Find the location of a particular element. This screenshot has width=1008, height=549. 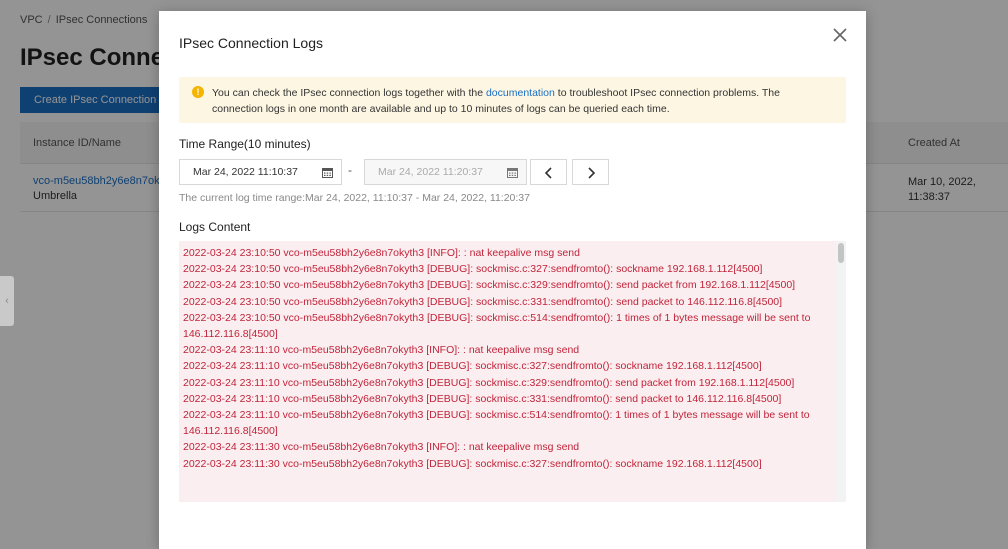

chevron-left-icon: ‹ is located at coordinates (7, 301).